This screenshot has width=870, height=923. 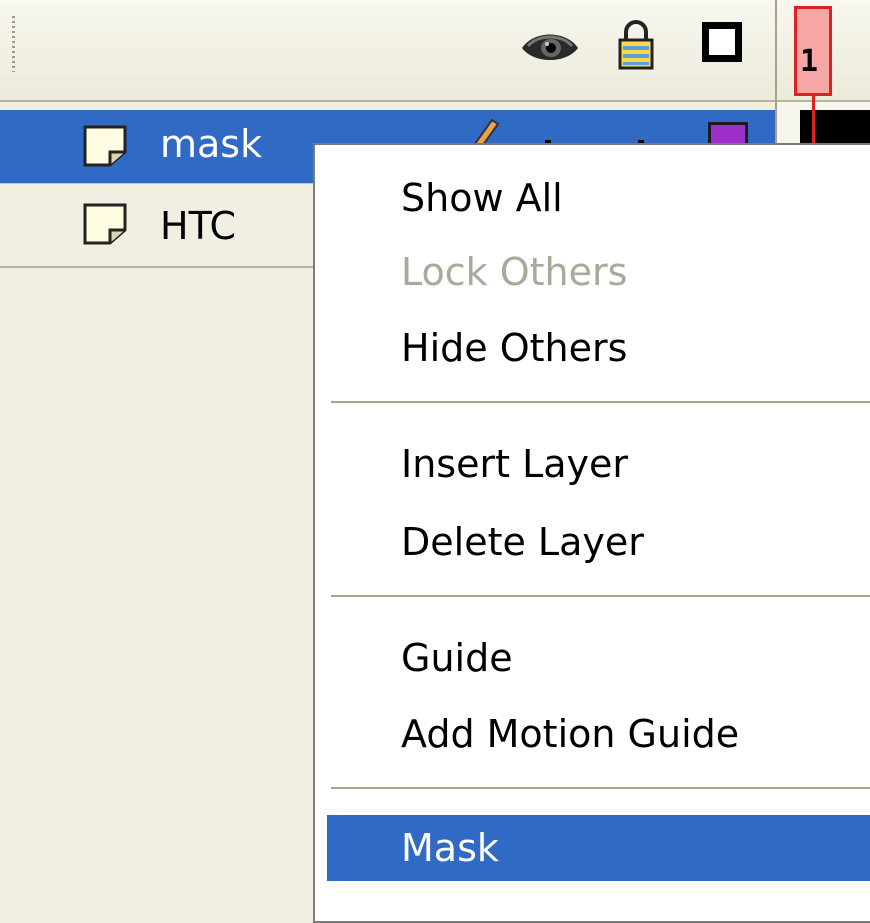 What do you see at coordinates (598, 348) in the screenshot?
I see `menu-item-hide-others: Hide Others` at bounding box center [598, 348].